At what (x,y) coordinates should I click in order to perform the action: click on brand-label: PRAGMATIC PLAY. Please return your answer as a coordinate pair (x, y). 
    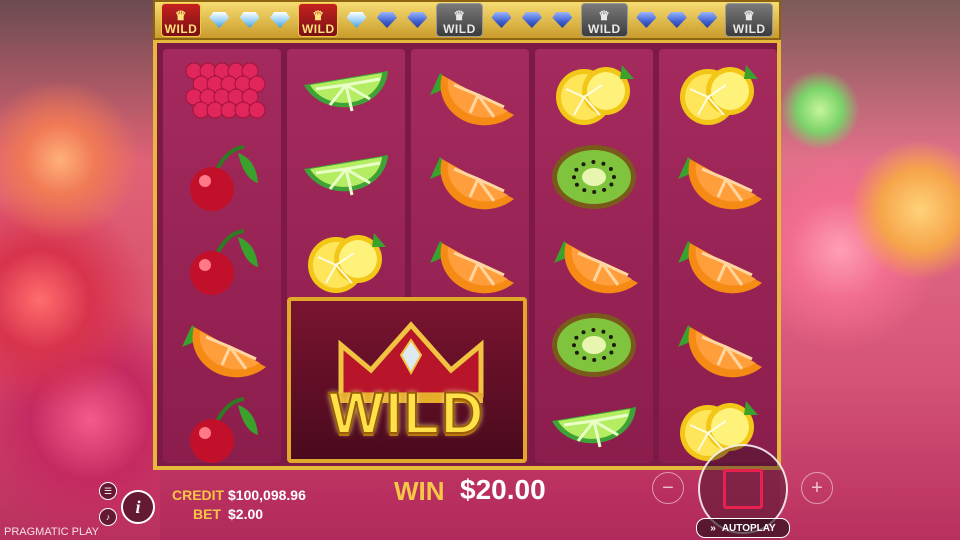
    Looking at the image, I should click on (51, 532).